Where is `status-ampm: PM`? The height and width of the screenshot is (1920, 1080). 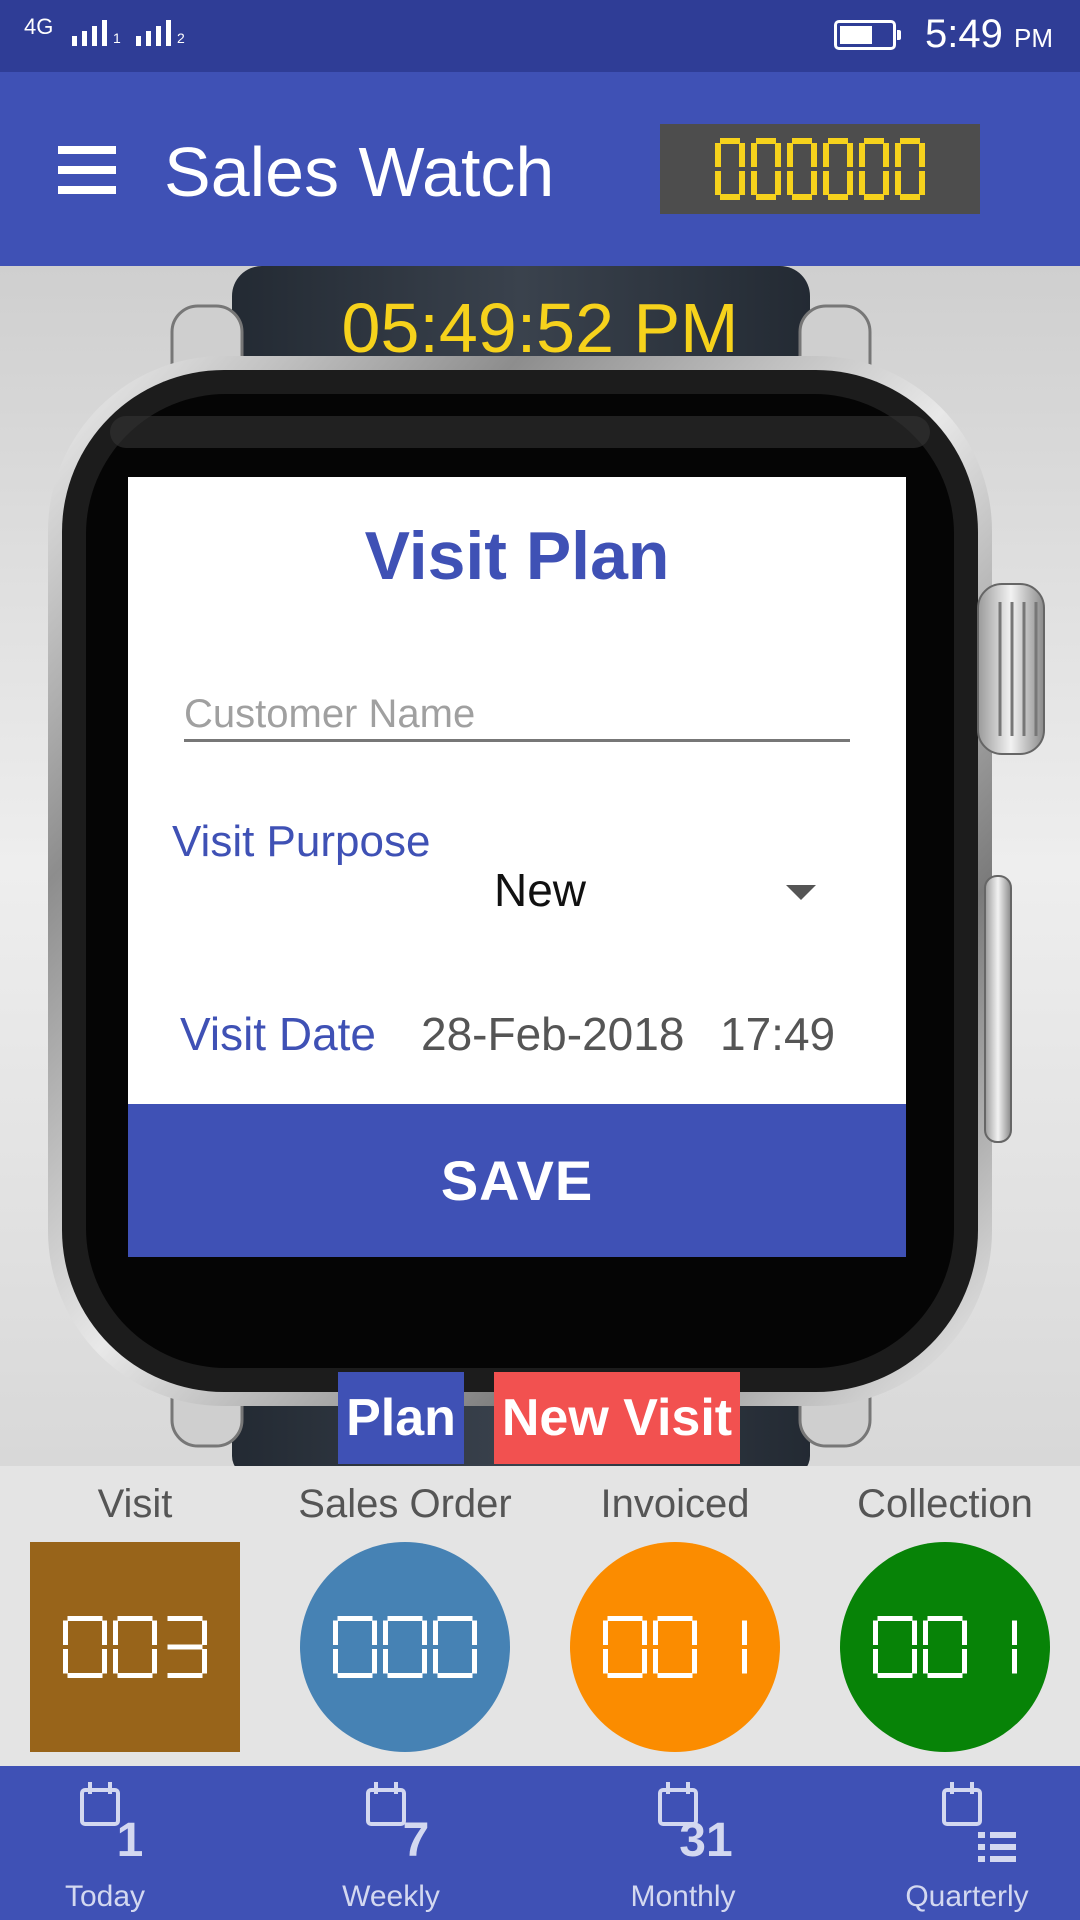
status-ampm: PM is located at coordinates (1033, 38).